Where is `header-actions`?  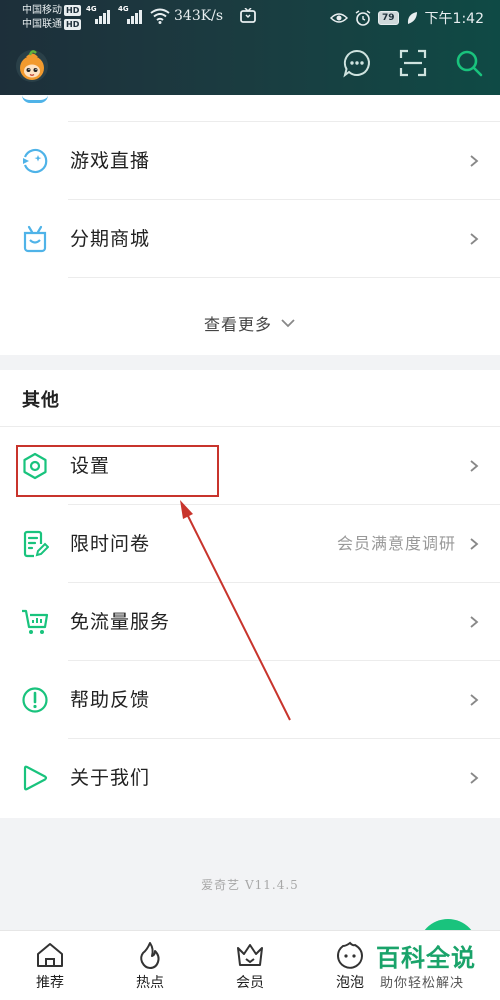 header-actions is located at coordinates (413, 63).